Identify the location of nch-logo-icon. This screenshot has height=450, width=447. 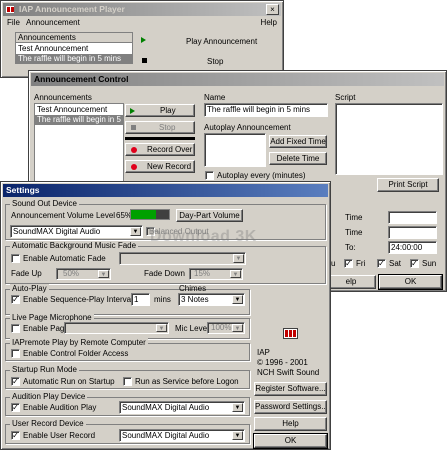
(290, 333).